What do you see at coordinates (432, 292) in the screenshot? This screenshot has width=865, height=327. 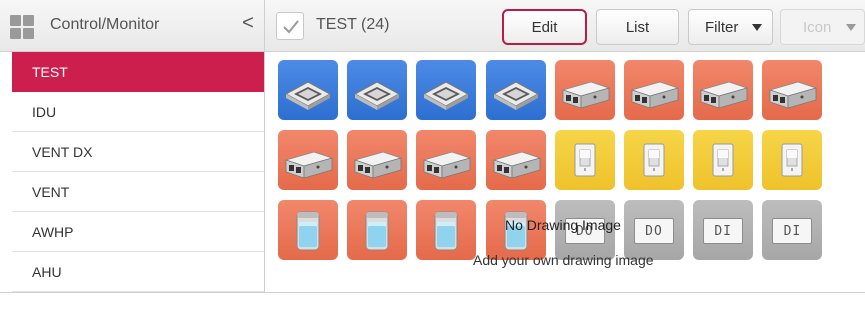 I see `divider` at bounding box center [432, 292].